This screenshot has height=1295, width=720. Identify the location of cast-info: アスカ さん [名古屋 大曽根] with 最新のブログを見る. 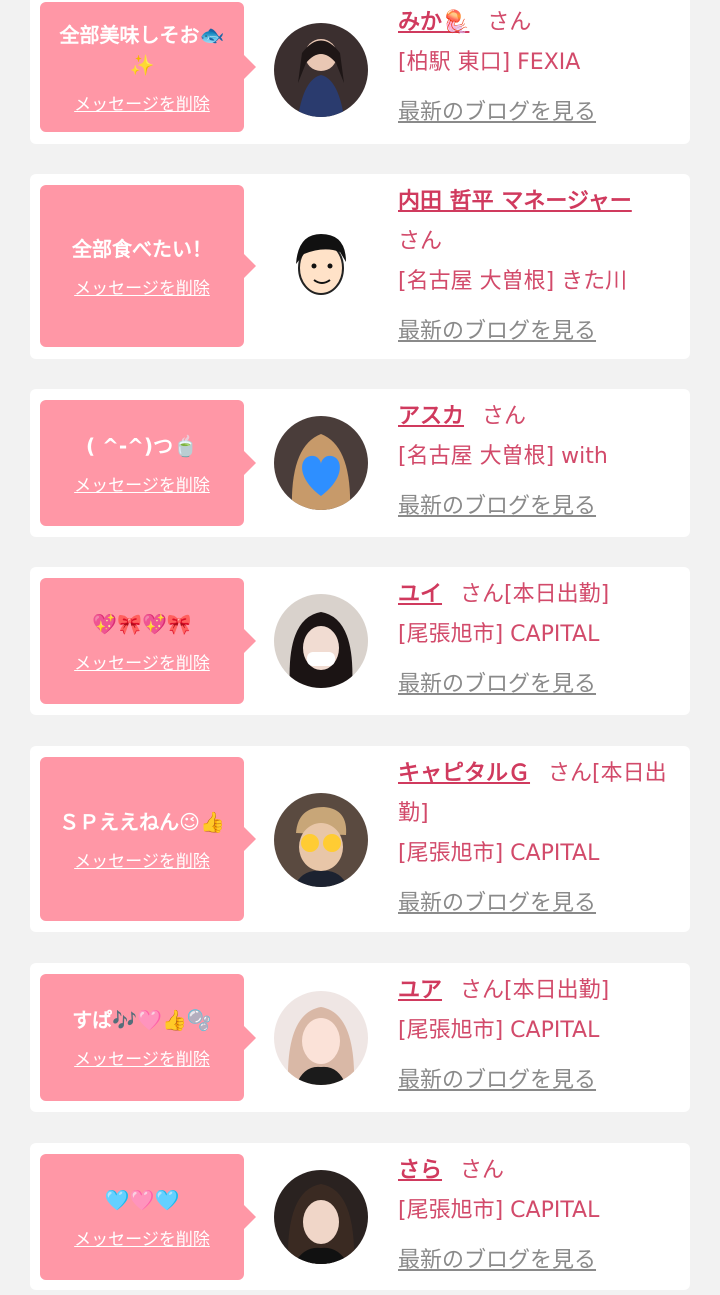
(538, 462).